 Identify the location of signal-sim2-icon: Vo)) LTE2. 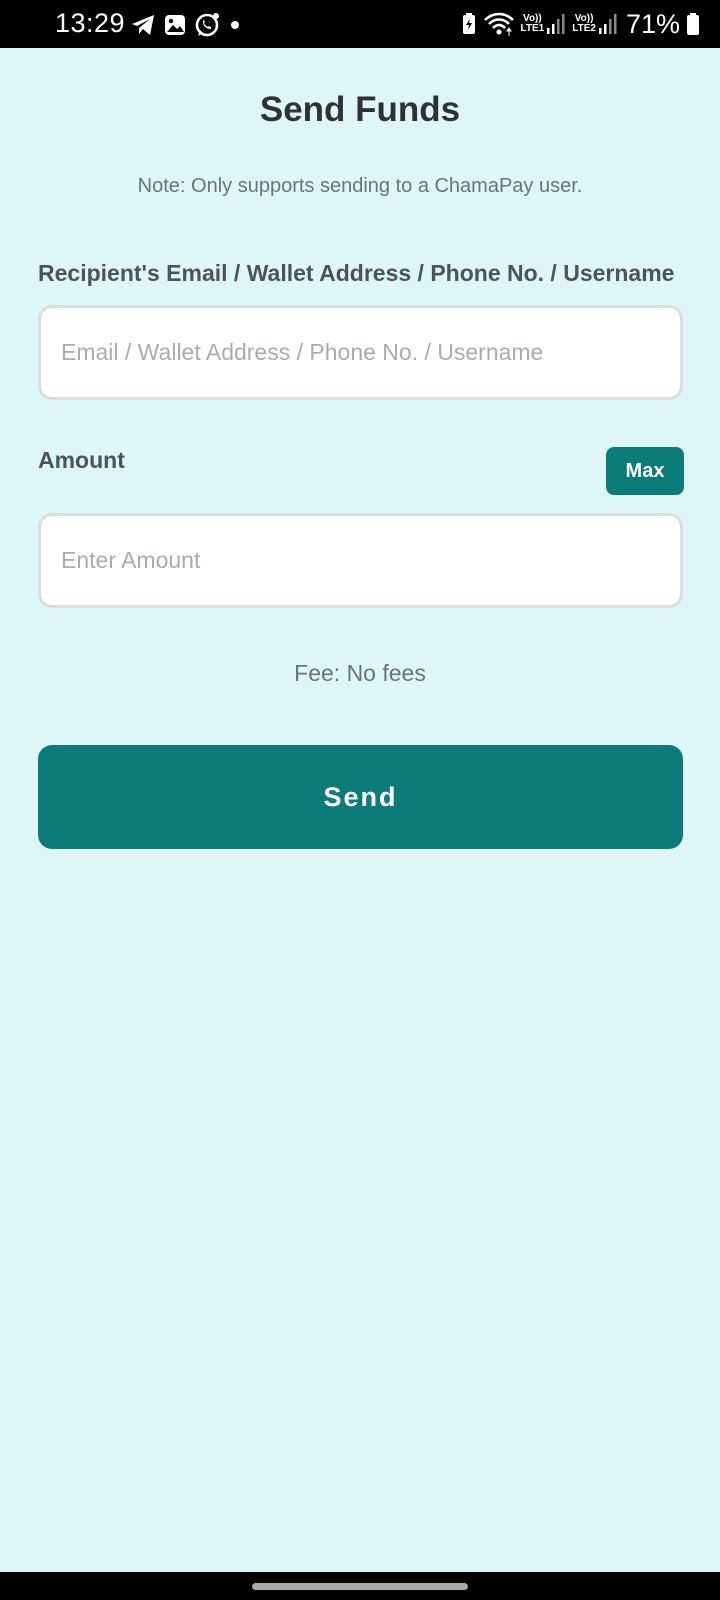
(595, 24).